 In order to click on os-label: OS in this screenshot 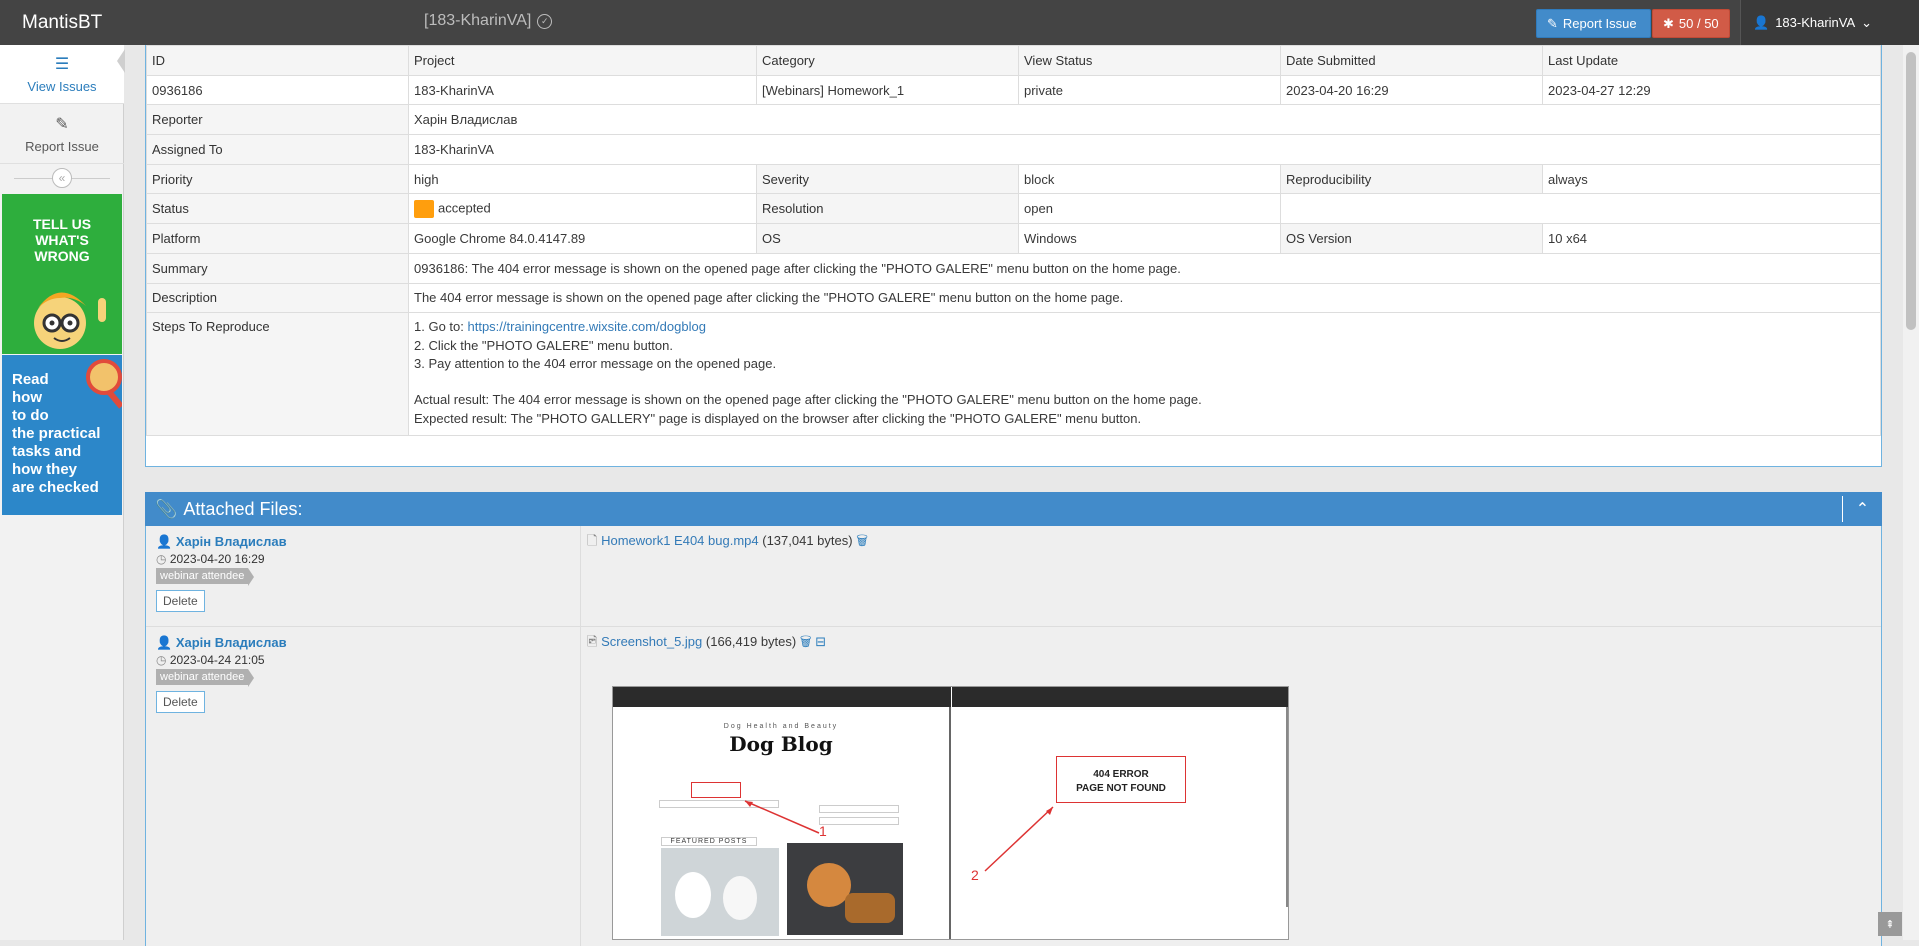, I will do `click(887, 238)`.